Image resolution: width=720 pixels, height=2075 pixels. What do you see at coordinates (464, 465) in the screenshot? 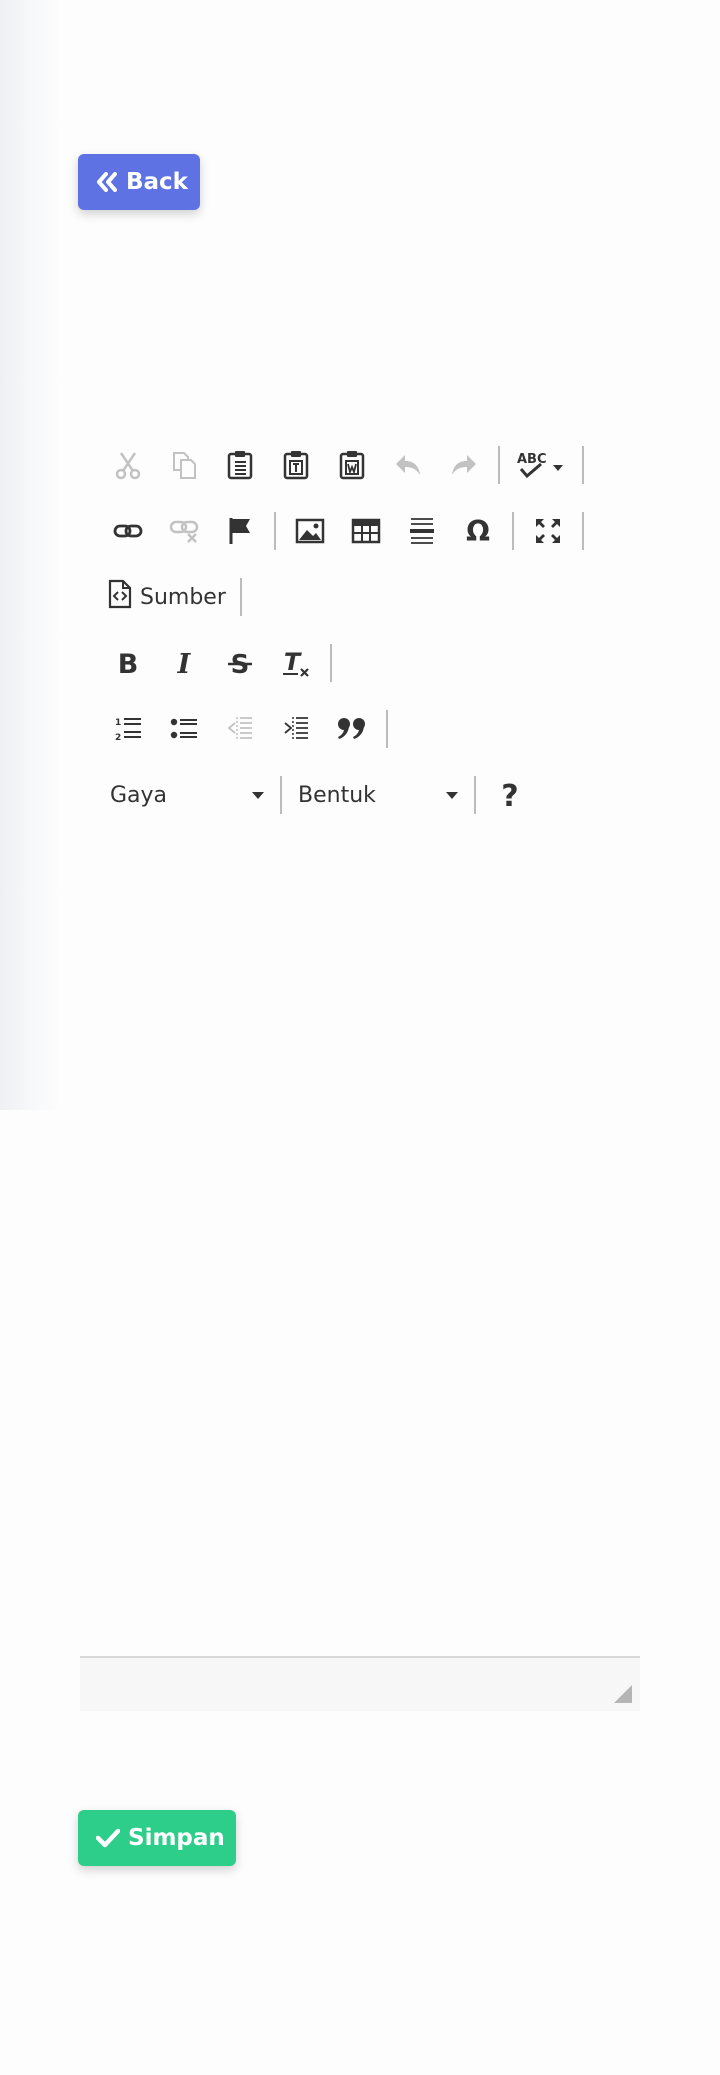
I see `redo-icon` at bounding box center [464, 465].